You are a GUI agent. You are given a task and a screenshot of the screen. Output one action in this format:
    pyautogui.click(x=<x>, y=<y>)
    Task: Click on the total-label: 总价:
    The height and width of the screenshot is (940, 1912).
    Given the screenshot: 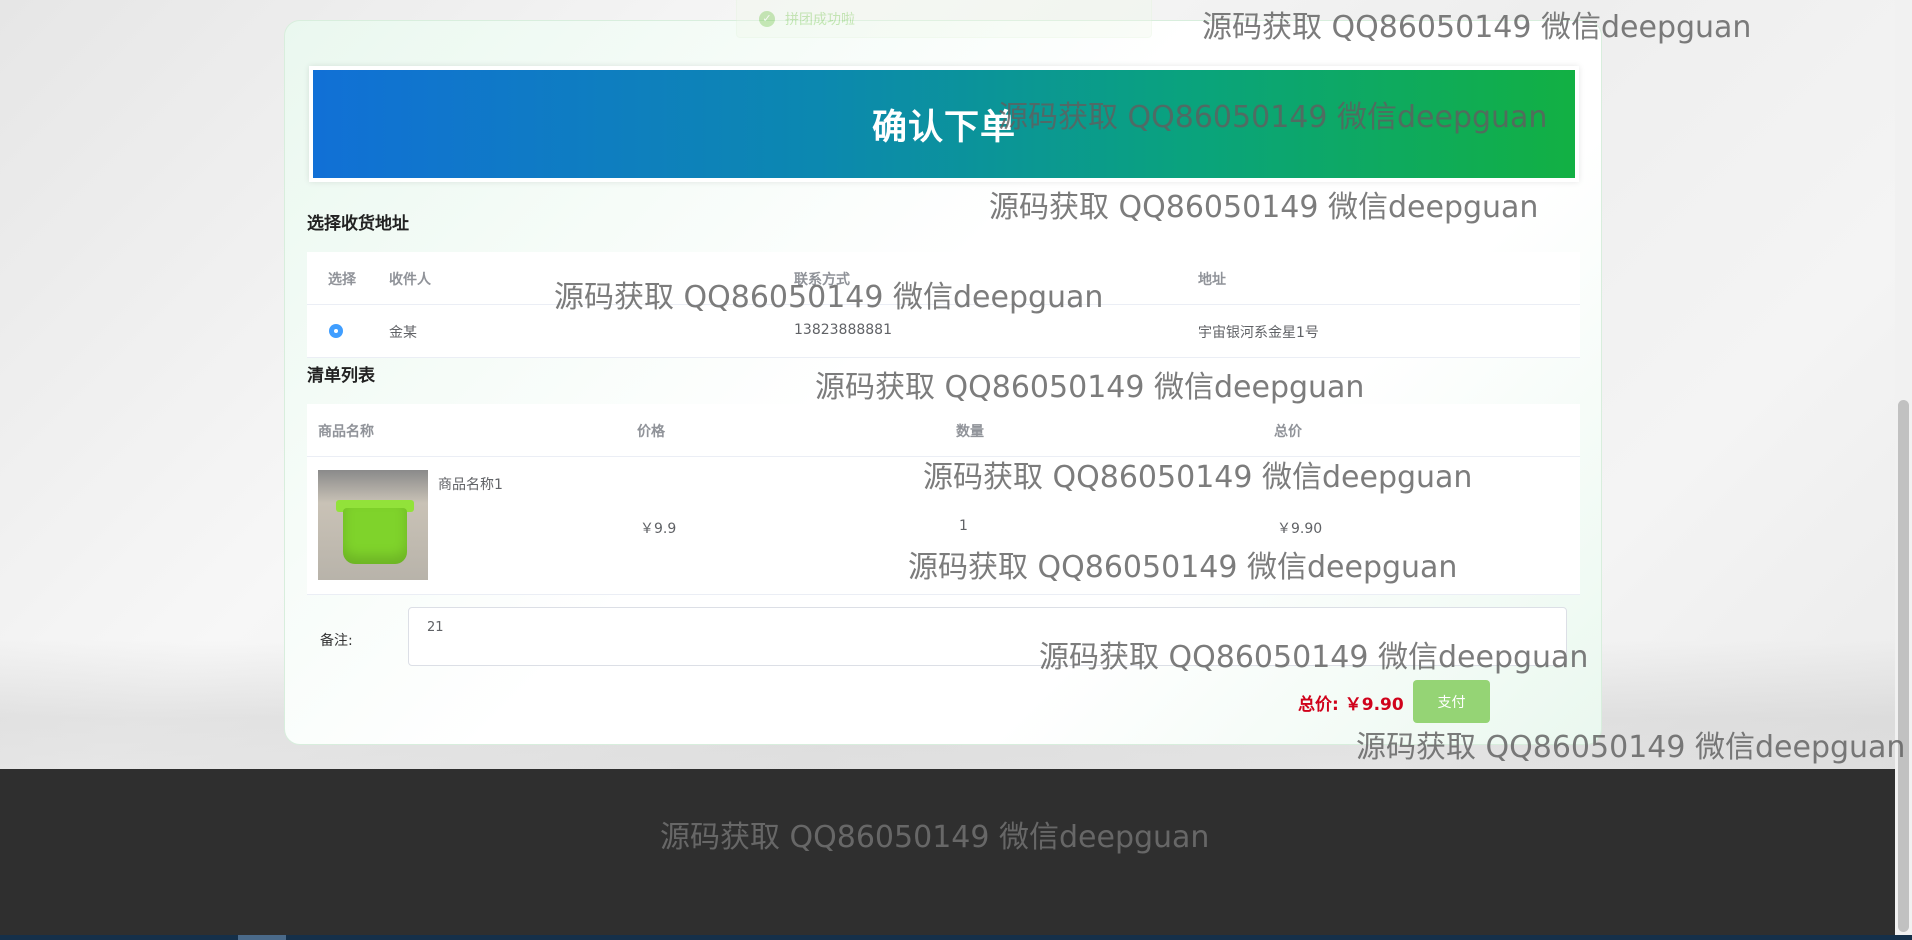 What is the action you would take?
    pyautogui.click(x=1318, y=705)
    